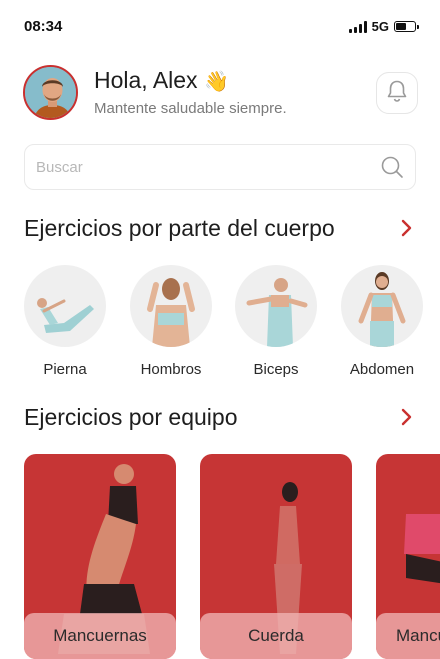 Image resolution: width=440 pixels, height=659 pixels. I want to click on body-parts-header: Ejercicios por parte del cuerpo, so click(220, 228).